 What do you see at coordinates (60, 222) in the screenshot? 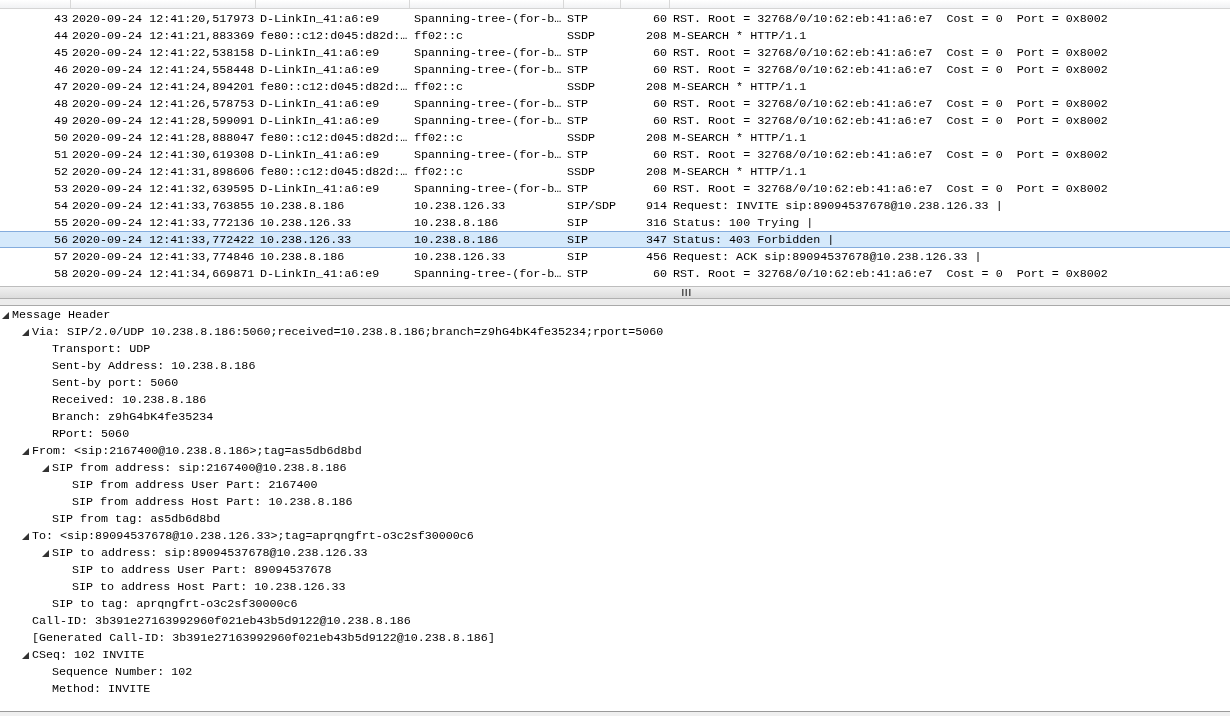
I see `packet-number: 55` at bounding box center [60, 222].